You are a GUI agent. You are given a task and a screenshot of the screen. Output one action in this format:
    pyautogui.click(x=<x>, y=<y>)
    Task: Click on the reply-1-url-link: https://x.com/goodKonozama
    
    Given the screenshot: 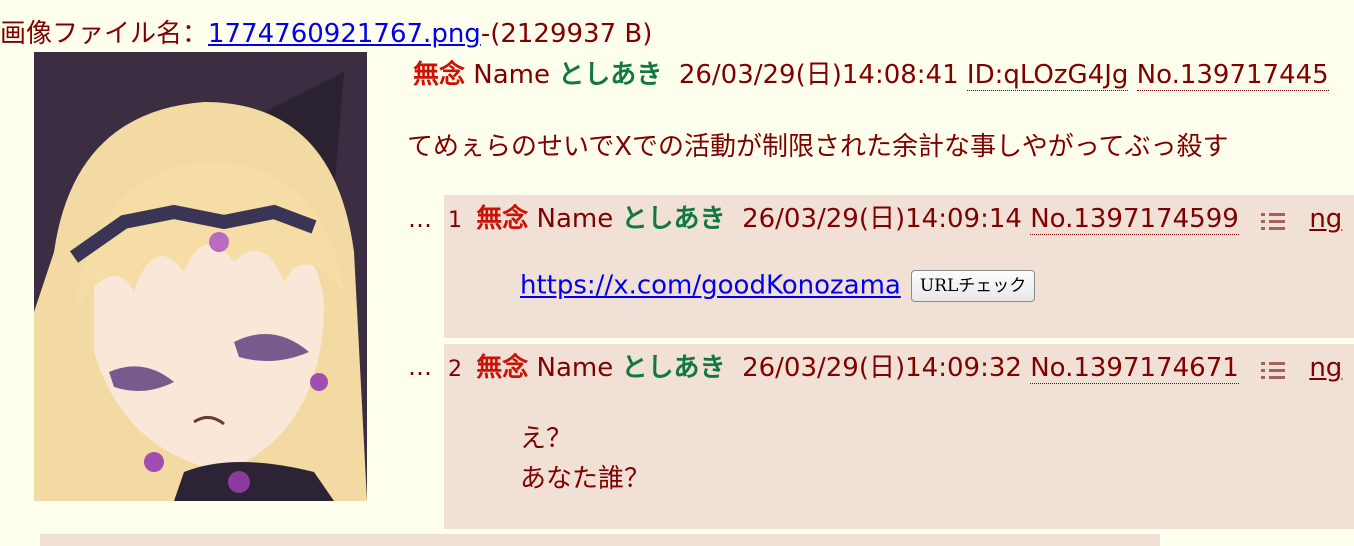 What is the action you would take?
    pyautogui.click(x=710, y=286)
    